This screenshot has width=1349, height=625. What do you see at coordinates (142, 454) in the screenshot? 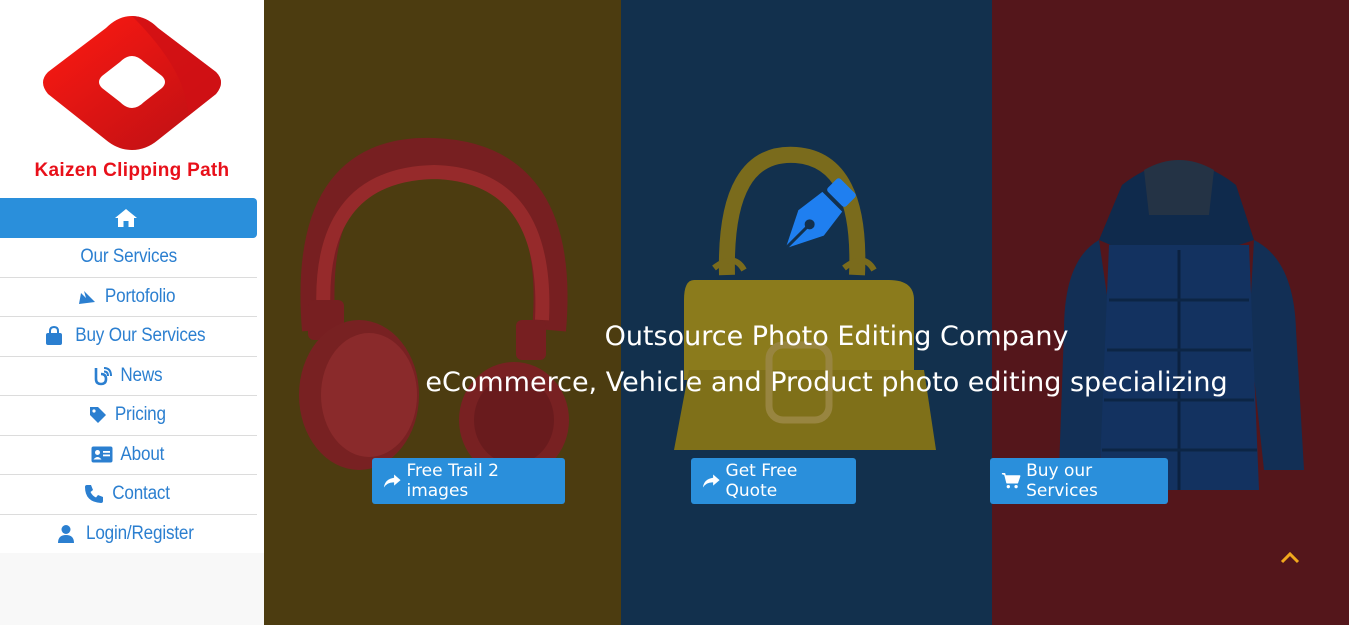
I see `nav-item-label: About` at bounding box center [142, 454].